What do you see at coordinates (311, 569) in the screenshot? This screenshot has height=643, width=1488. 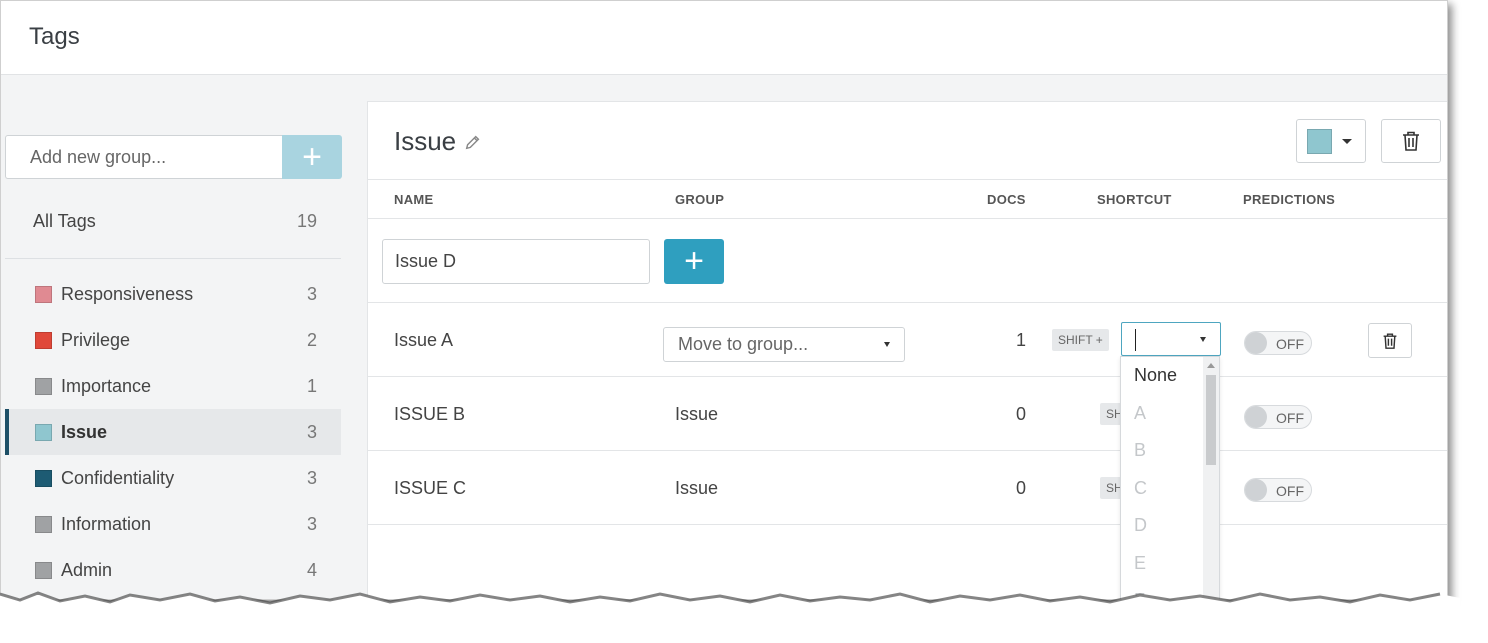 I see `sidebar-item-count: 4` at bounding box center [311, 569].